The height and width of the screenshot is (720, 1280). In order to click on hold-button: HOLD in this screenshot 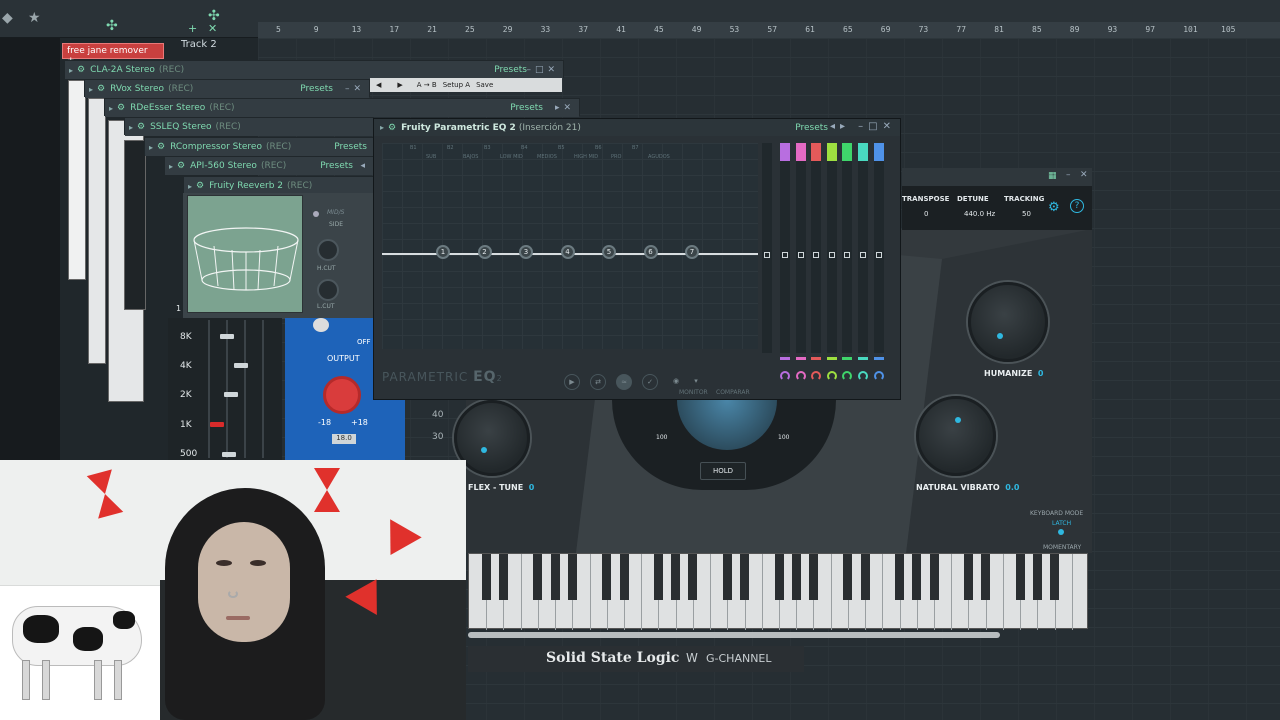, I will do `click(723, 471)`.